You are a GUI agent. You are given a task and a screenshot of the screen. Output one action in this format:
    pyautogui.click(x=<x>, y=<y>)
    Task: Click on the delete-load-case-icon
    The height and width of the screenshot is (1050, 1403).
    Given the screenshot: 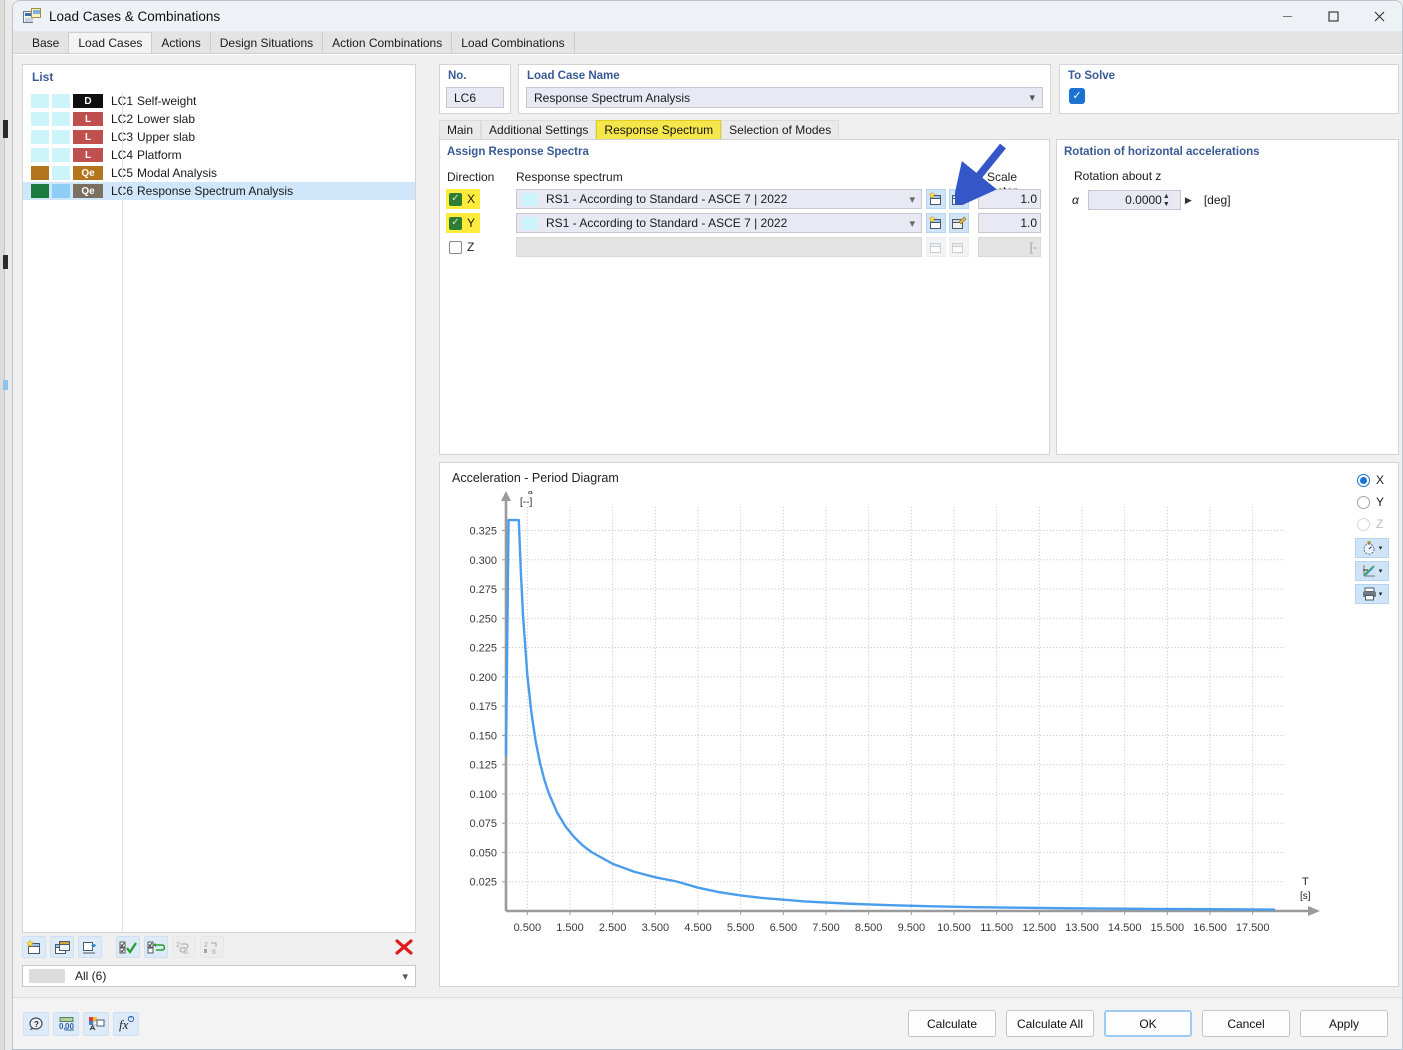 What is the action you would take?
    pyautogui.click(x=404, y=947)
    